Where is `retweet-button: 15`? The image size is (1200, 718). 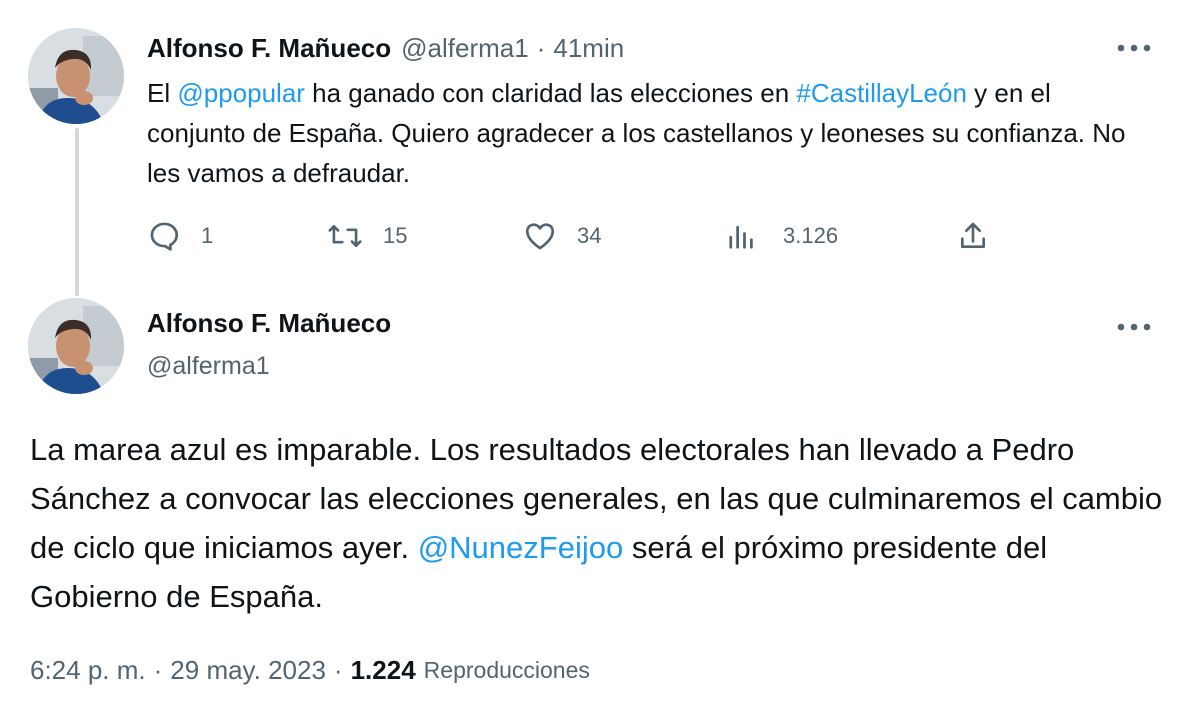 retweet-button: 15 is located at coordinates (367, 236).